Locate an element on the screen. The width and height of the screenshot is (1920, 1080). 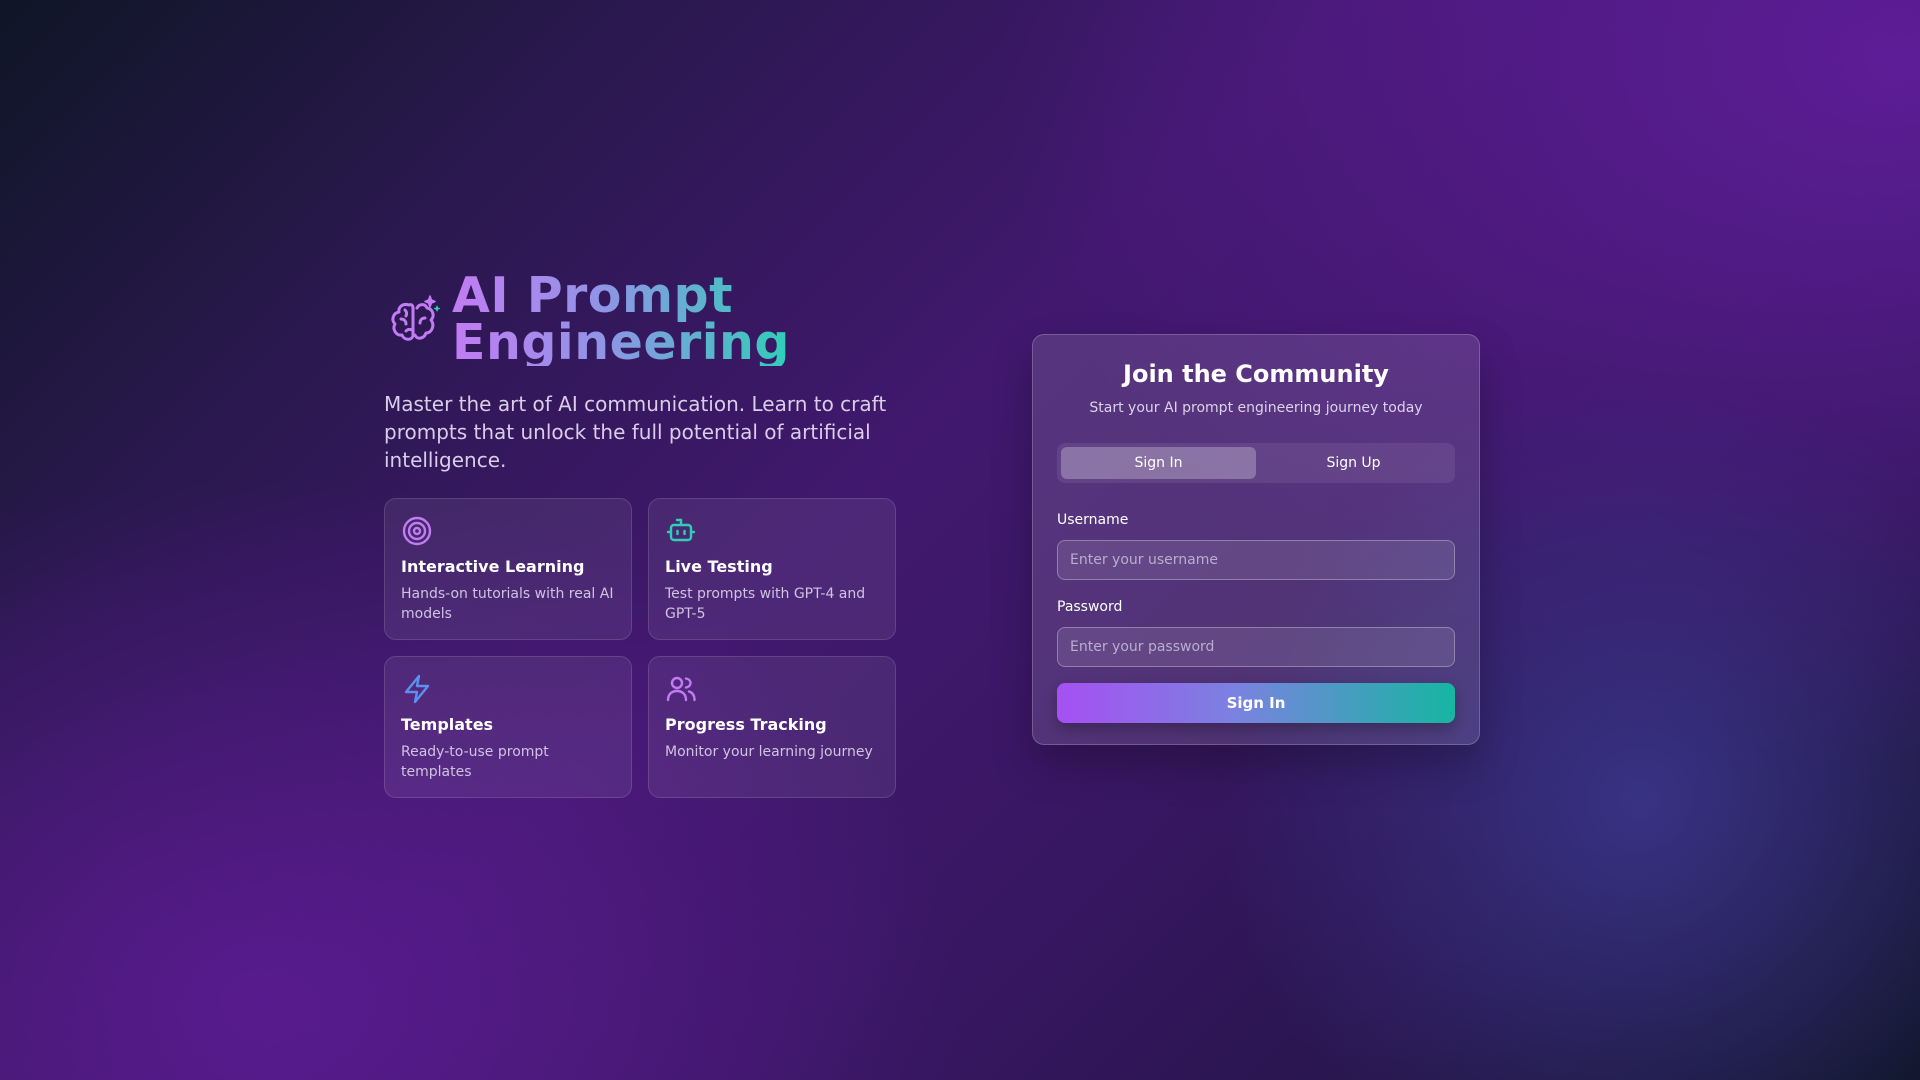
tab-sign-in: Sign In is located at coordinates (1158, 463).